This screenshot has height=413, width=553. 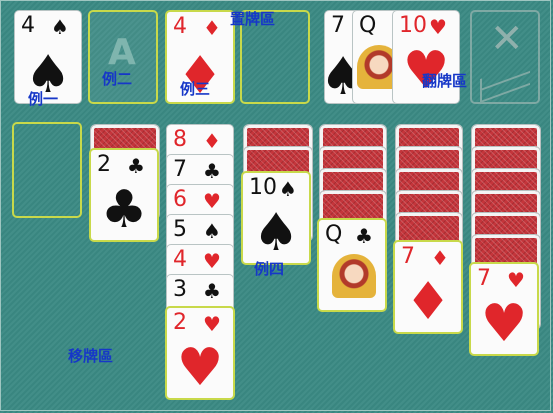 What do you see at coordinates (43, 99) in the screenshot?
I see `label-example-1: 例一` at bounding box center [43, 99].